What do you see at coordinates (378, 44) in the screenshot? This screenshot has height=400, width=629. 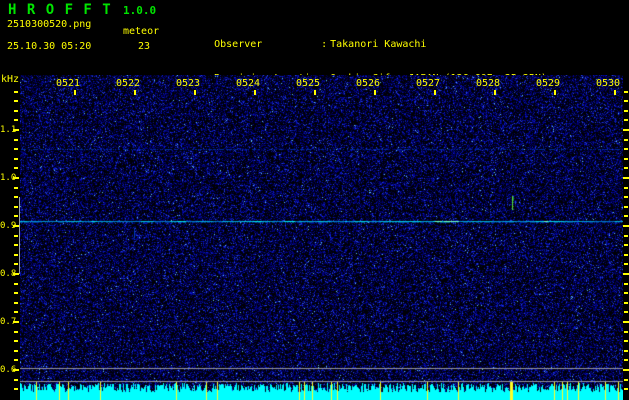 I see `observer-value: Takanori Kawachi` at bounding box center [378, 44].